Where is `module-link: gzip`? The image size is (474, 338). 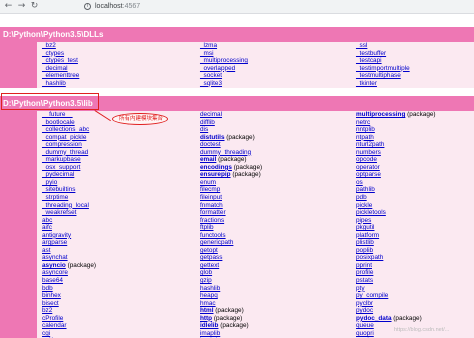 module-link: gzip is located at coordinates (206, 280).